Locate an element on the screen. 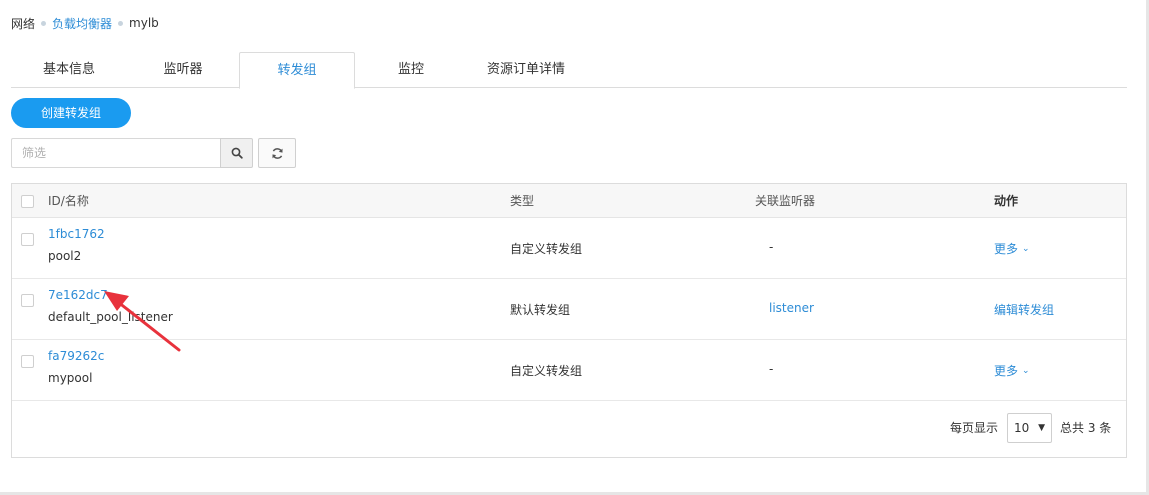 The width and height of the screenshot is (1149, 495). breadcrumb-network: 网络 is located at coordinates (23, 23).